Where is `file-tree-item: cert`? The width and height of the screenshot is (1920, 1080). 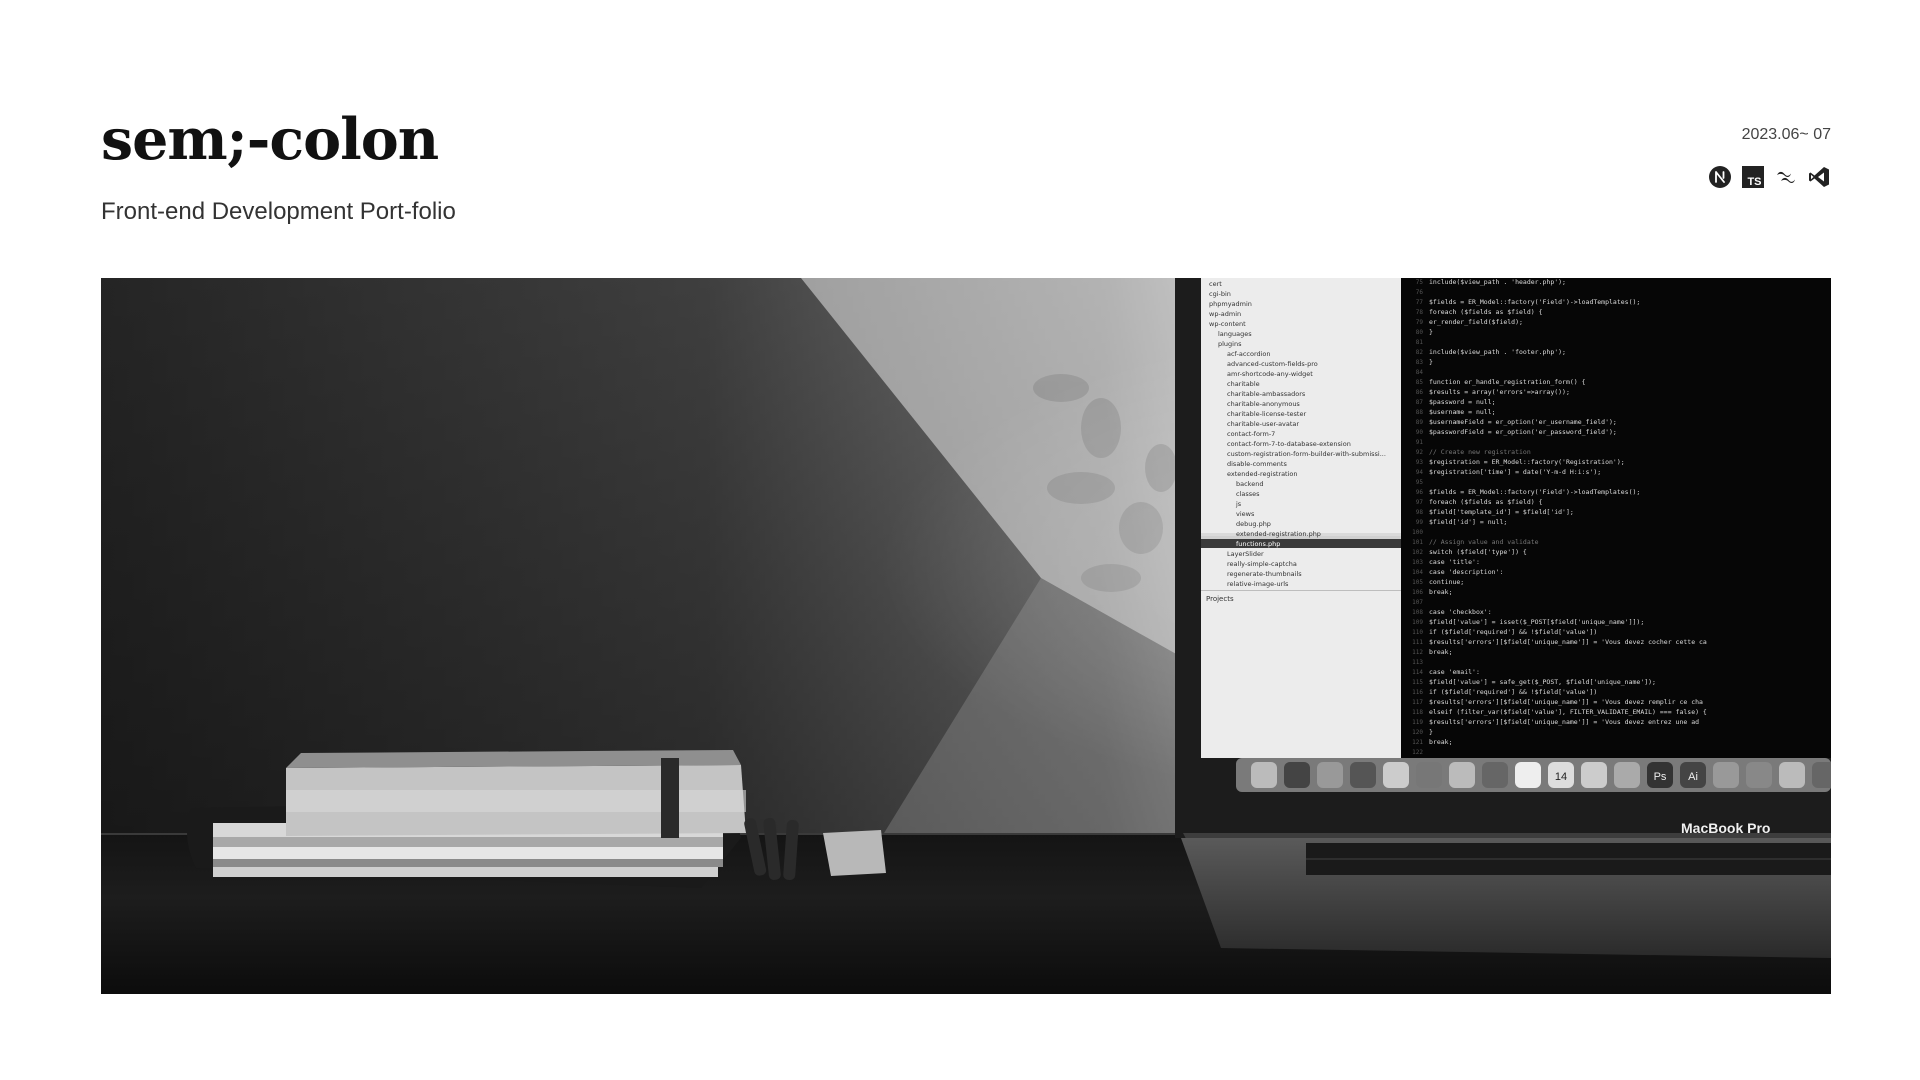
file-tree-item: cert is located at coordinates (1215, 284).